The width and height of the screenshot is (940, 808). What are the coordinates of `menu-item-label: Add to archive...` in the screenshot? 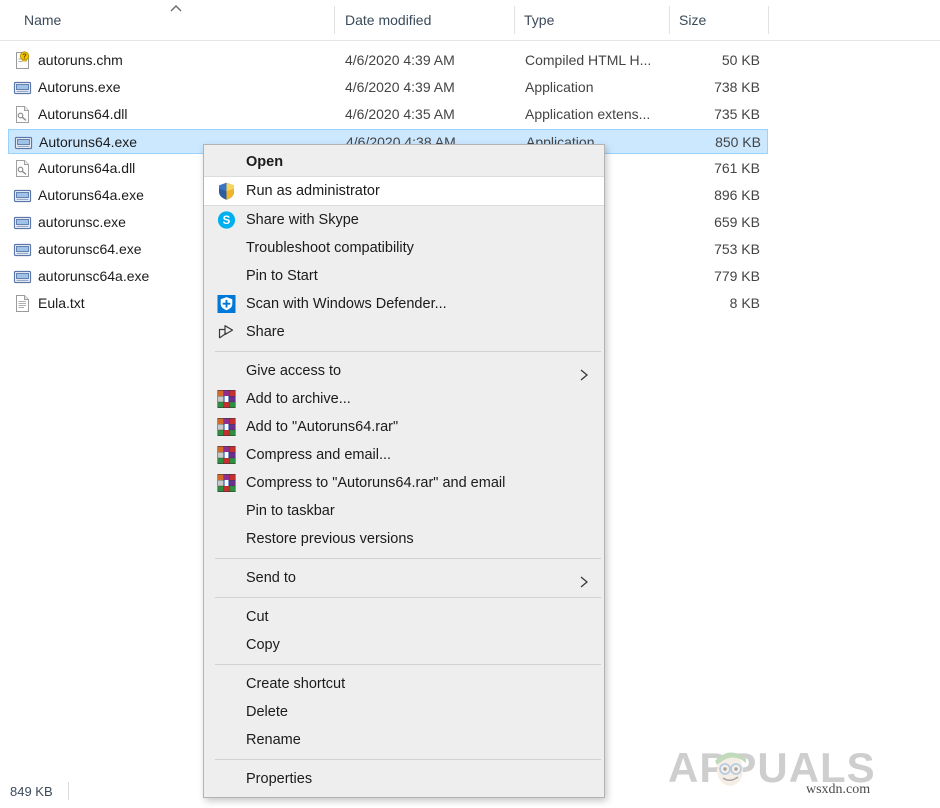 It's located at (298, 399).